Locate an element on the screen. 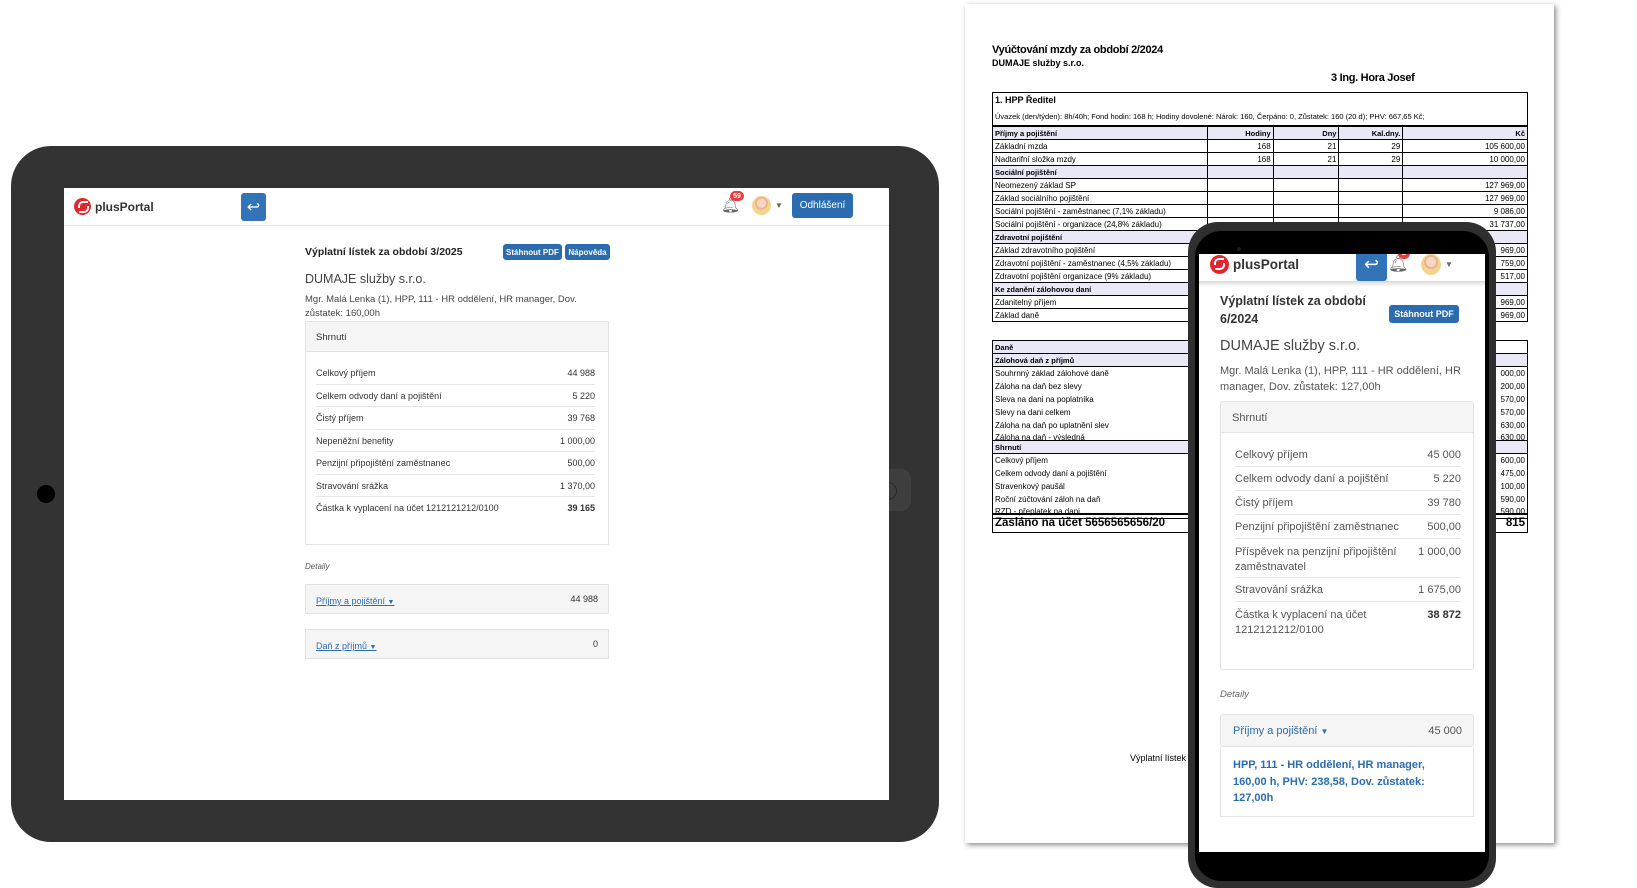 The width and height of the screenshot is (1637, 888). doc-header-cell: Příjmy a pojištění is located at coordinates (1100, 133).